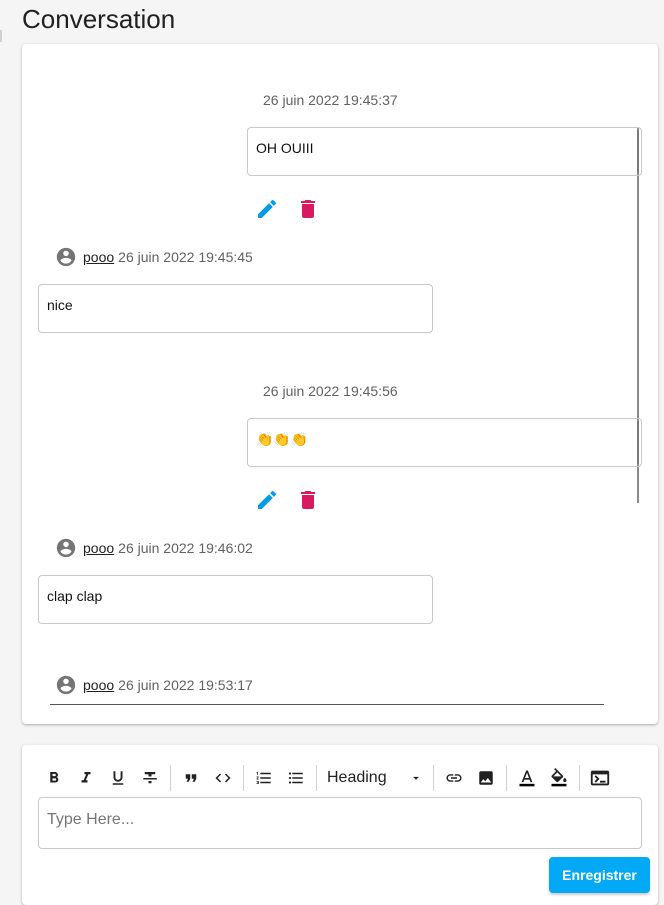  I want to click on message-header: pooo 26 juin 2022 19:45:45, so click(154, 257).